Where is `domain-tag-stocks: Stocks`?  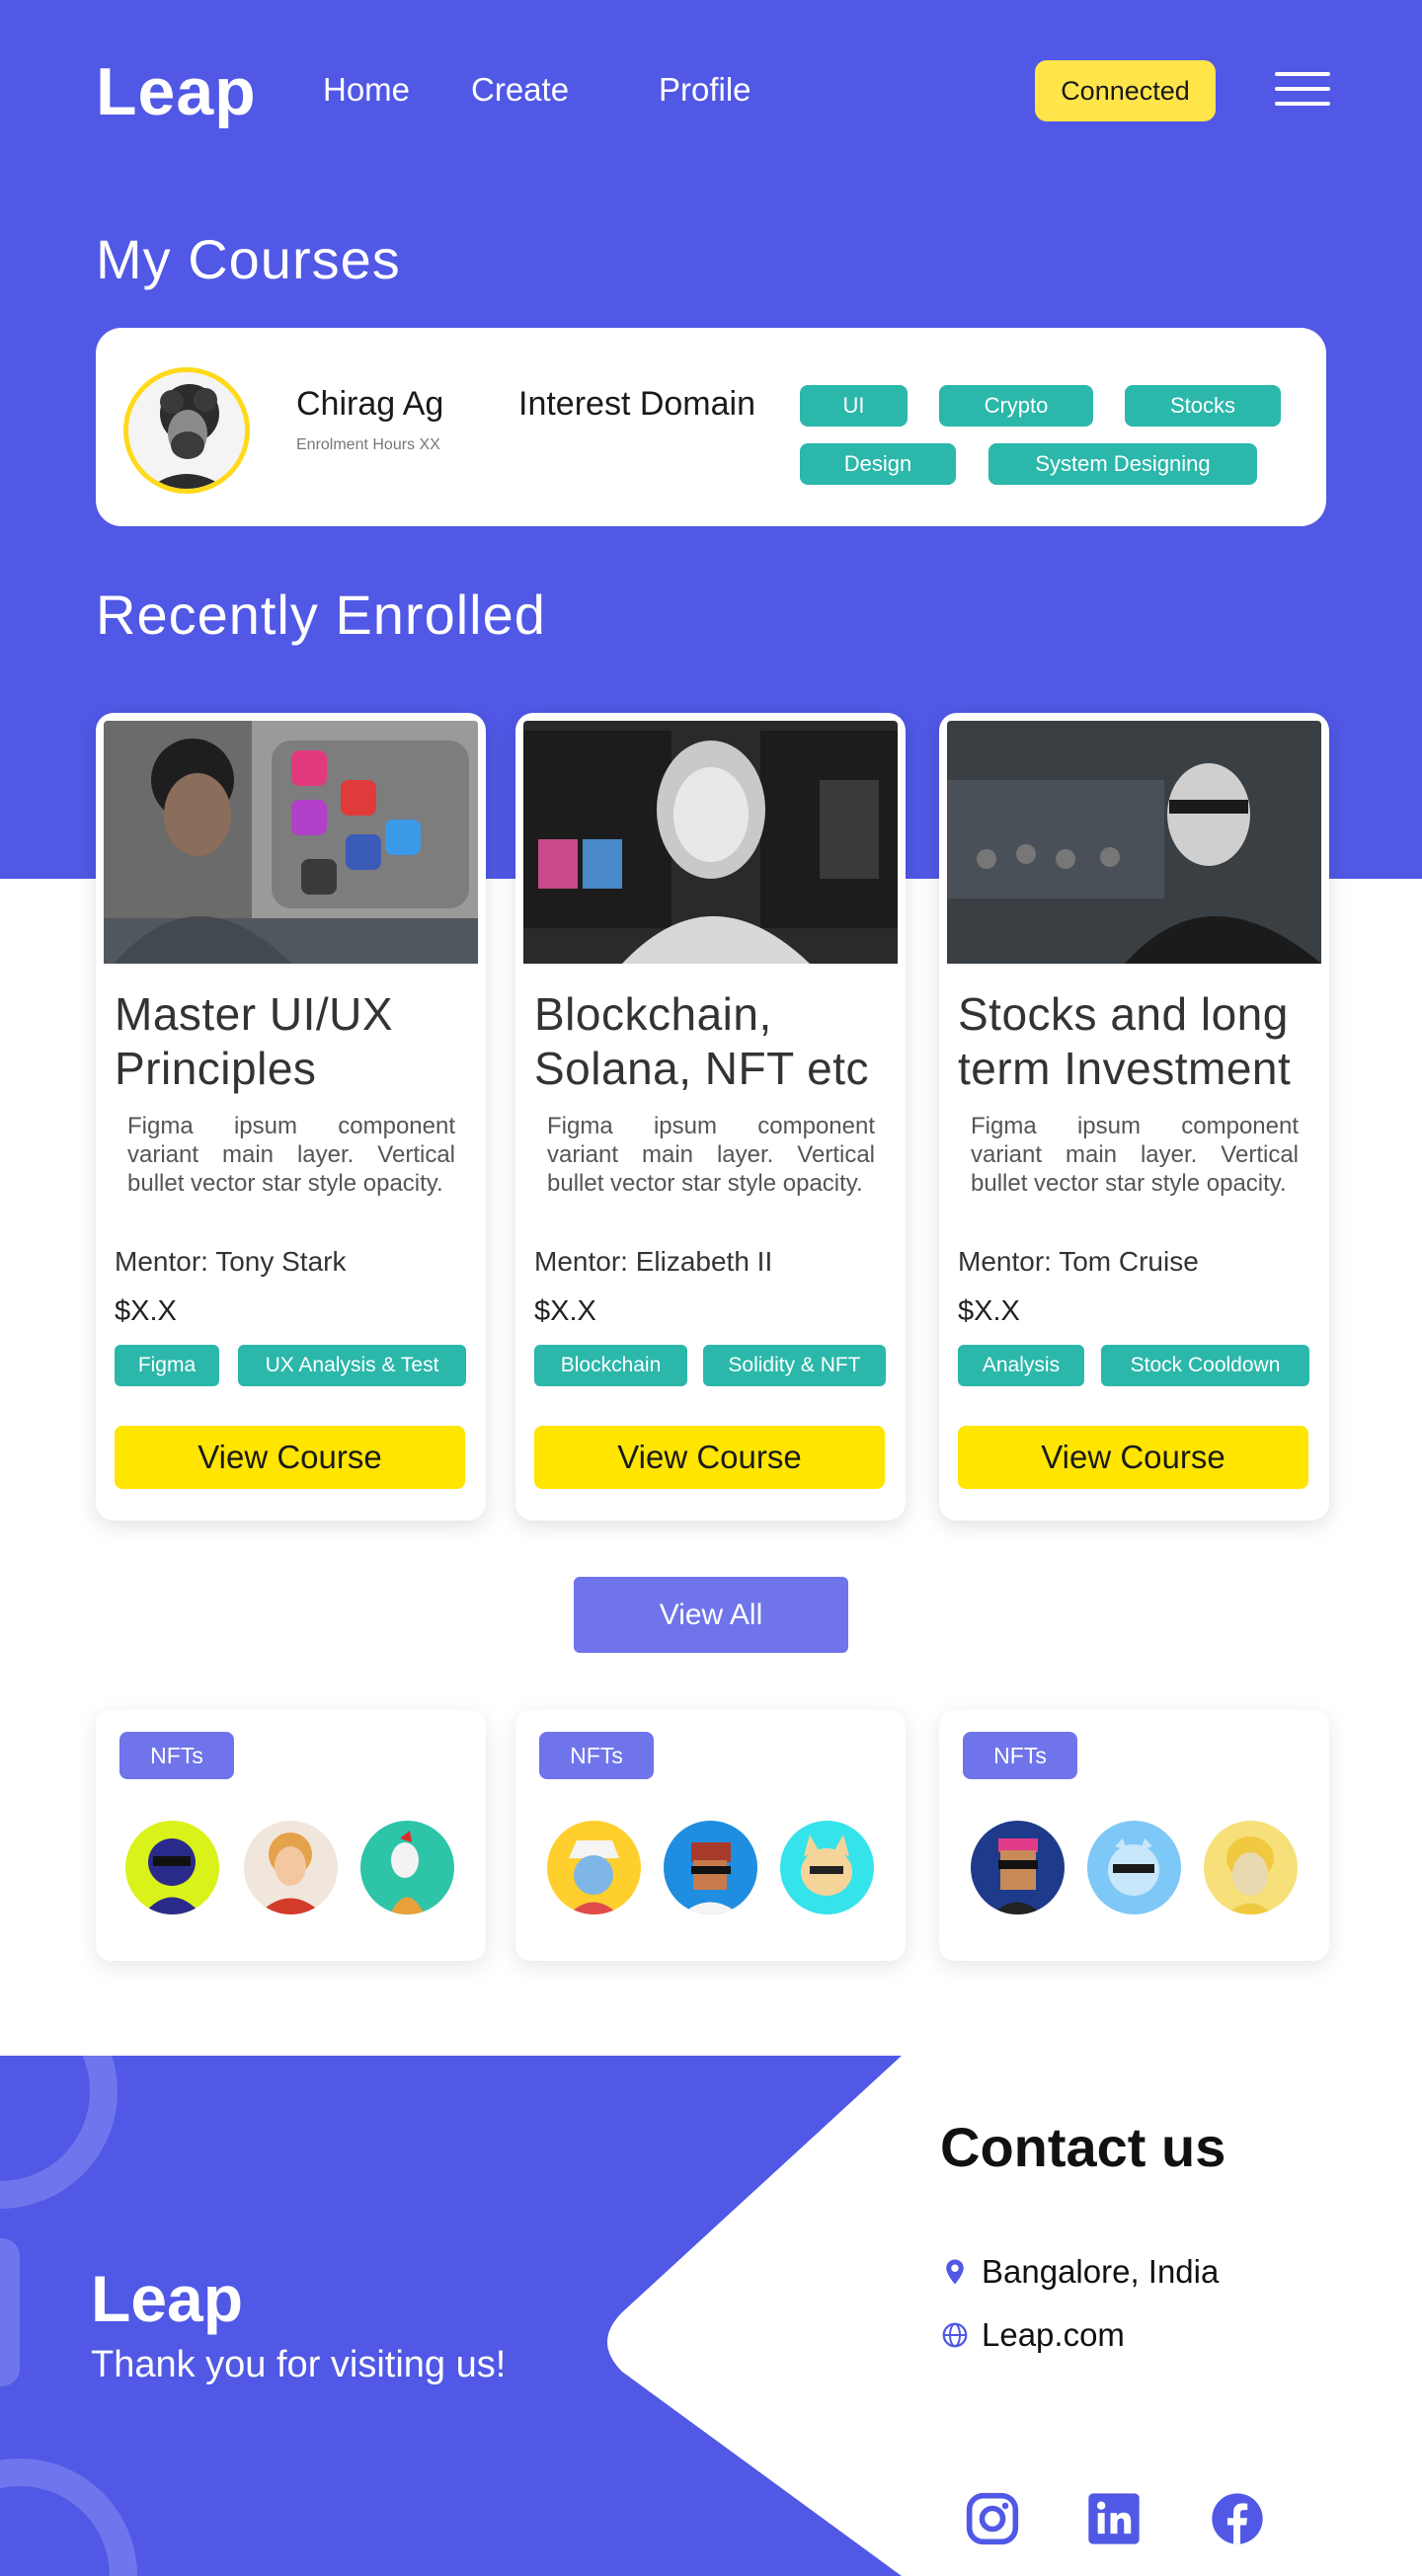
domain-tag-stocks: Stocks is located at coordinates (1203, 406).